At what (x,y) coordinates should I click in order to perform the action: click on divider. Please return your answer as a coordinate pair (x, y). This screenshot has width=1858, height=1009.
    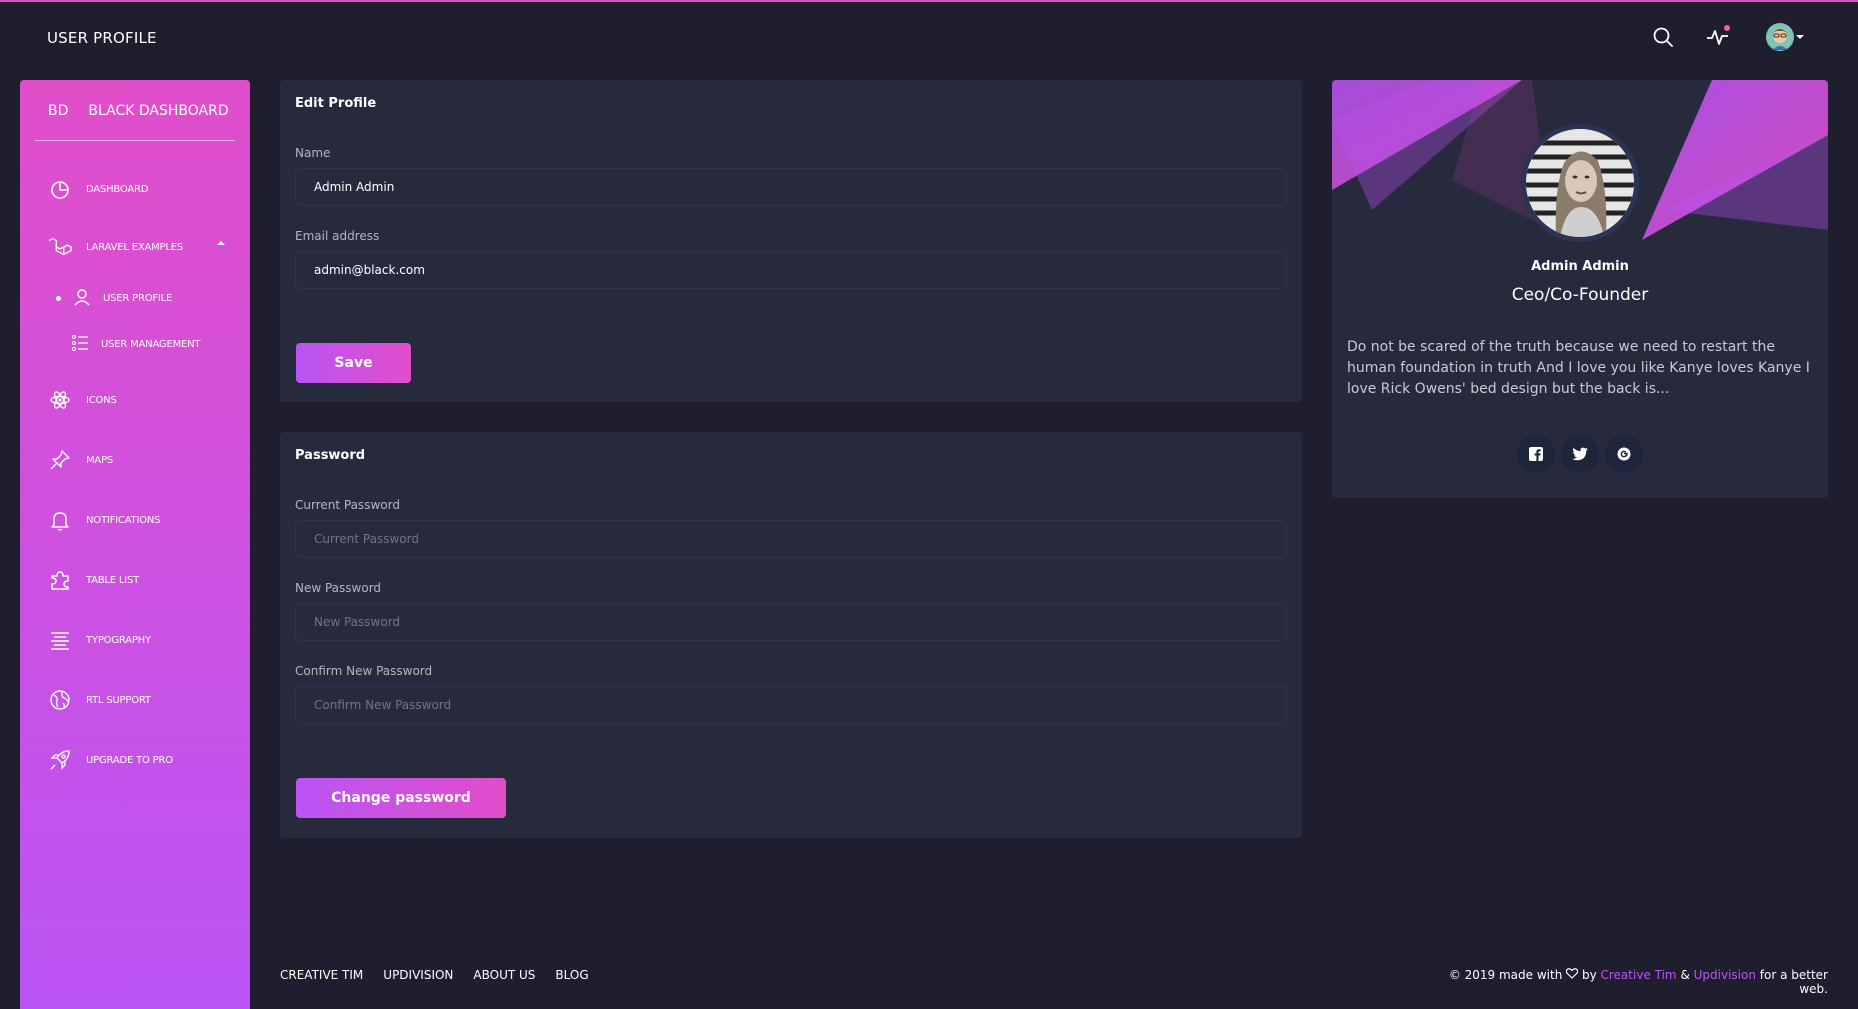
    Looking at the image, I should click on (135, 140).